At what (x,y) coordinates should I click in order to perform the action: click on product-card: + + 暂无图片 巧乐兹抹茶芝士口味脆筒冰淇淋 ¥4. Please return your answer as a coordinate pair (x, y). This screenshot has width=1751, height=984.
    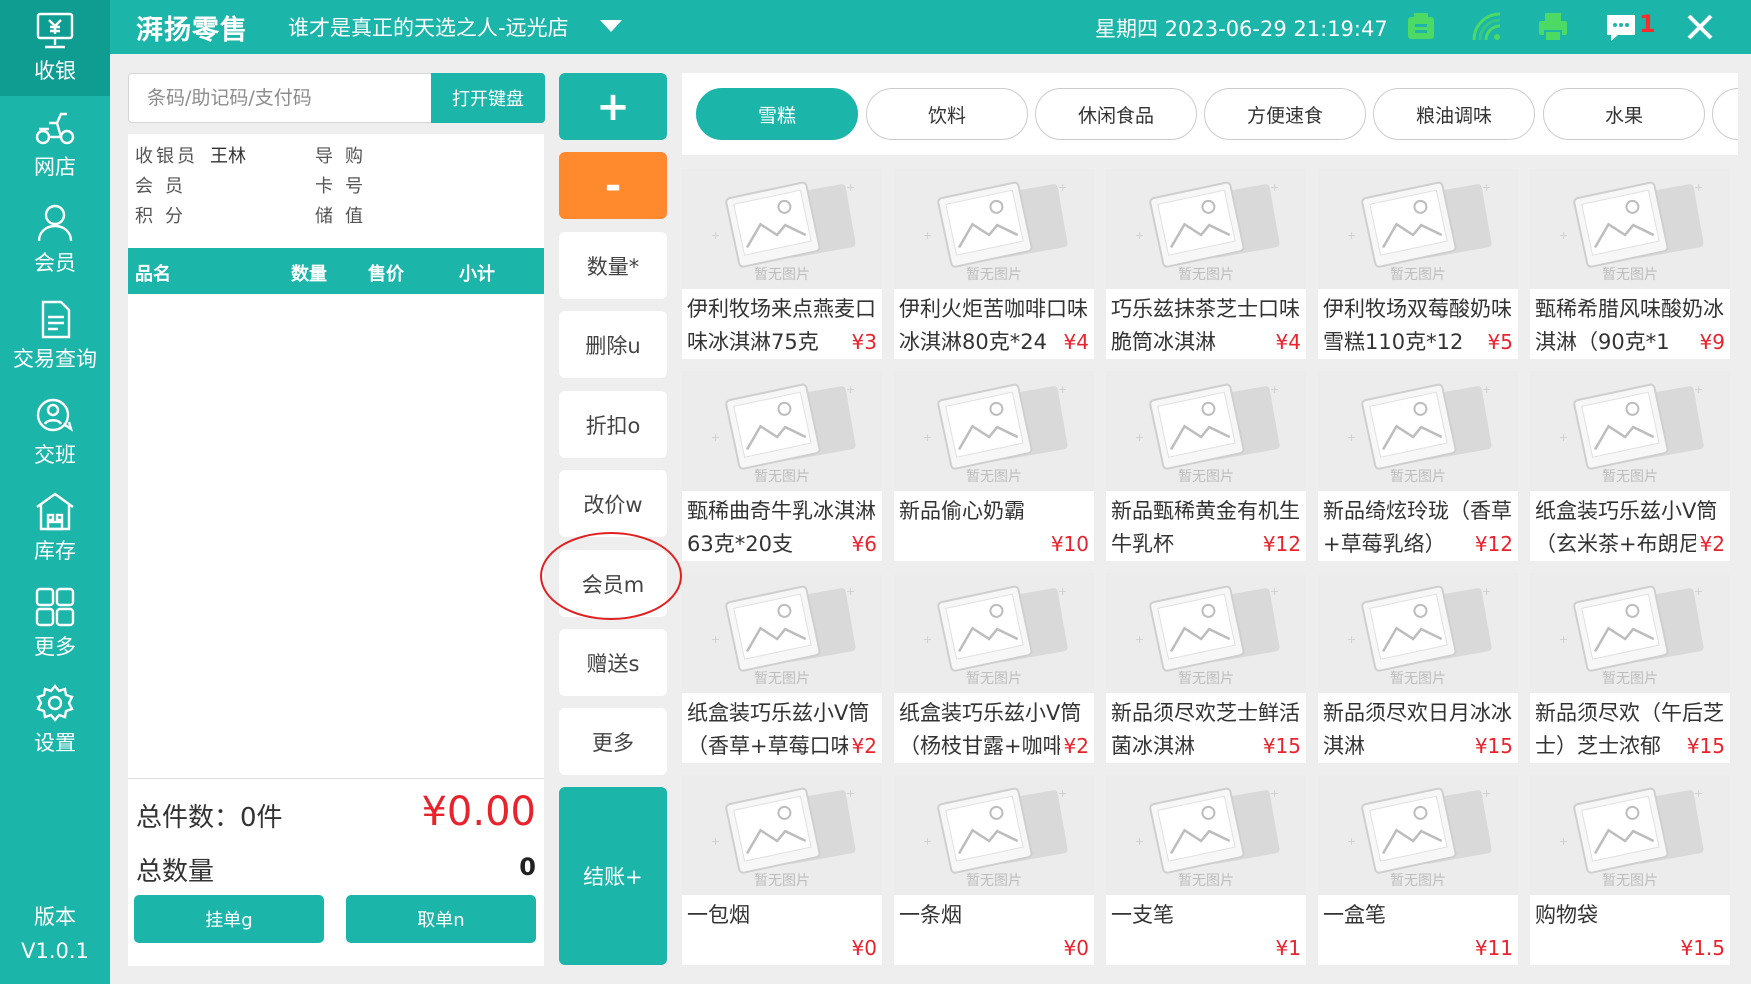
    Looking at the image, I should click on (1206, 264).